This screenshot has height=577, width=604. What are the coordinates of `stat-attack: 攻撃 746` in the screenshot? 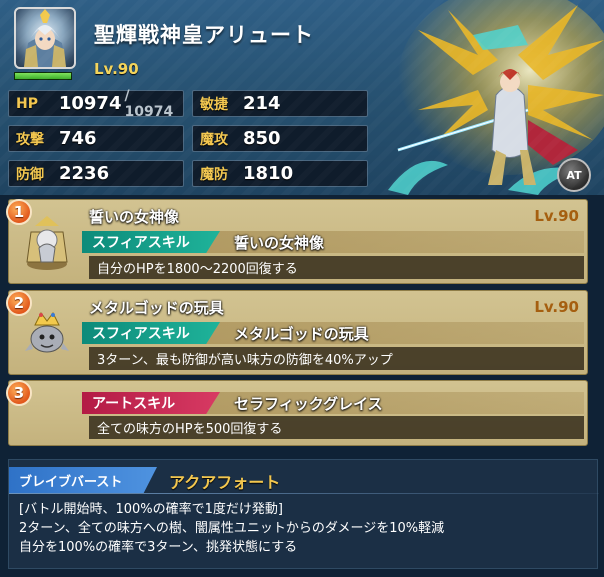 It's located at (96, 138).